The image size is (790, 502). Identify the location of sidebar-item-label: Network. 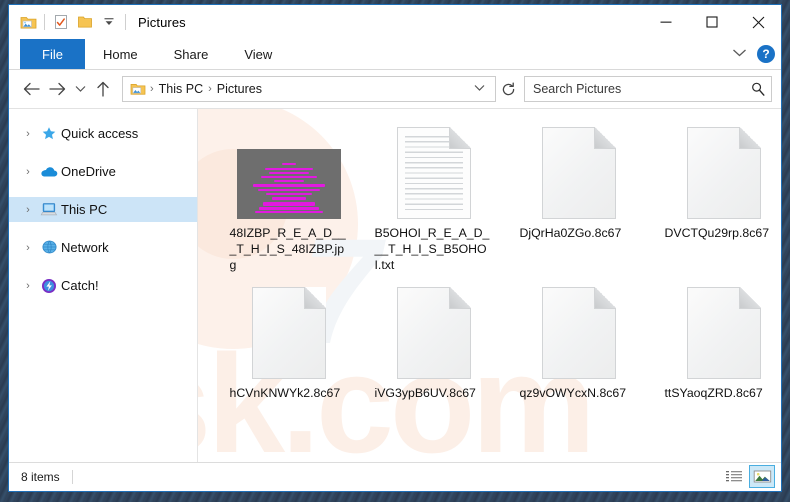
(85, 247).